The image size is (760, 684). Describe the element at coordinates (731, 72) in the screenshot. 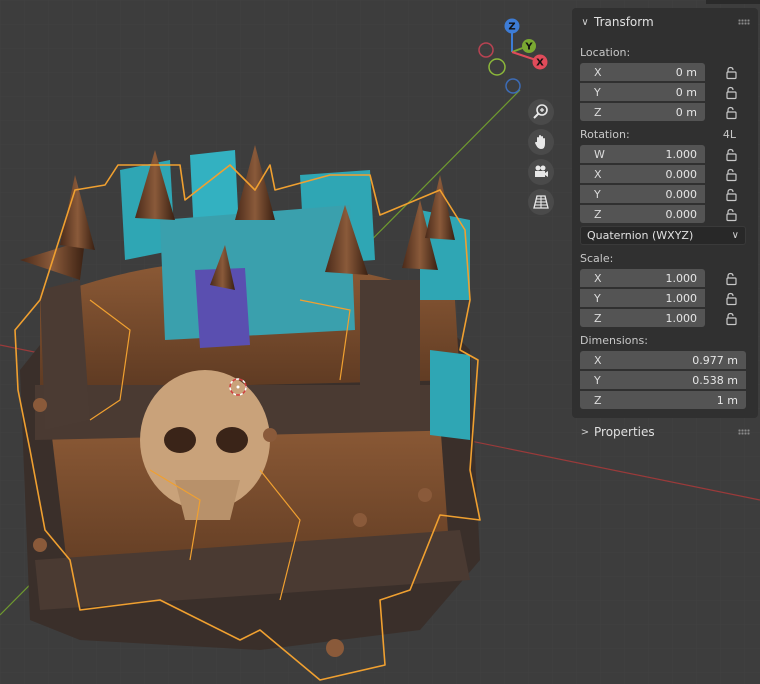

I see `lock-location-x-icon` at that location.